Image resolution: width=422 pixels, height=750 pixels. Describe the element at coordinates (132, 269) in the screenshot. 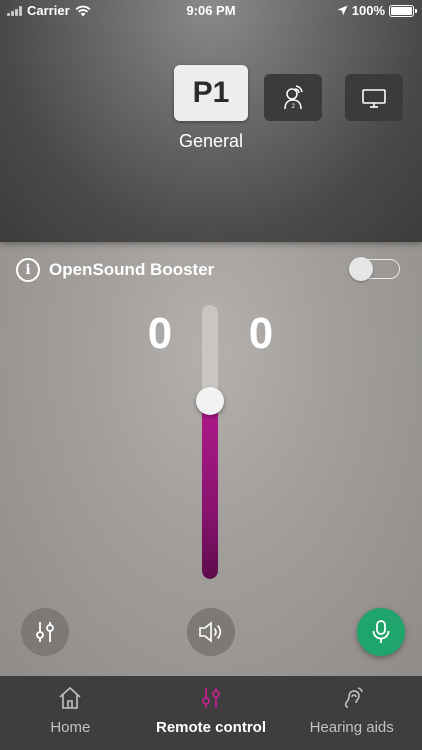

I see `booster-label: OpenSound Booster` at that location.